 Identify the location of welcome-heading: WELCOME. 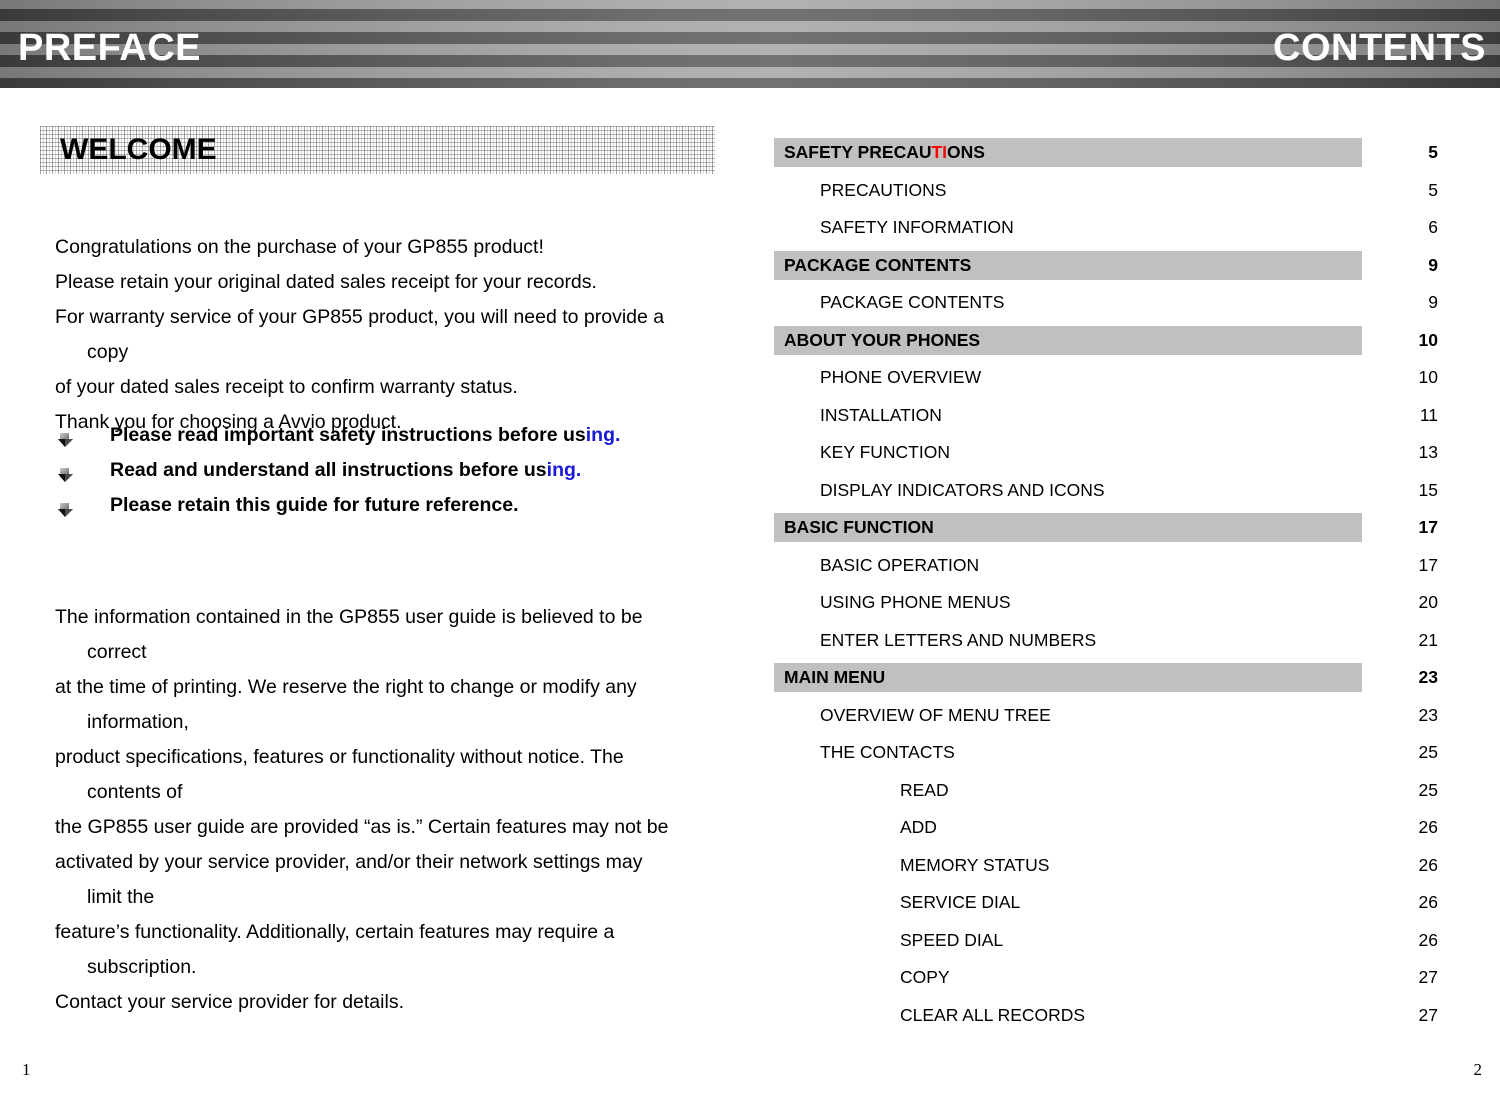
(138, 149).